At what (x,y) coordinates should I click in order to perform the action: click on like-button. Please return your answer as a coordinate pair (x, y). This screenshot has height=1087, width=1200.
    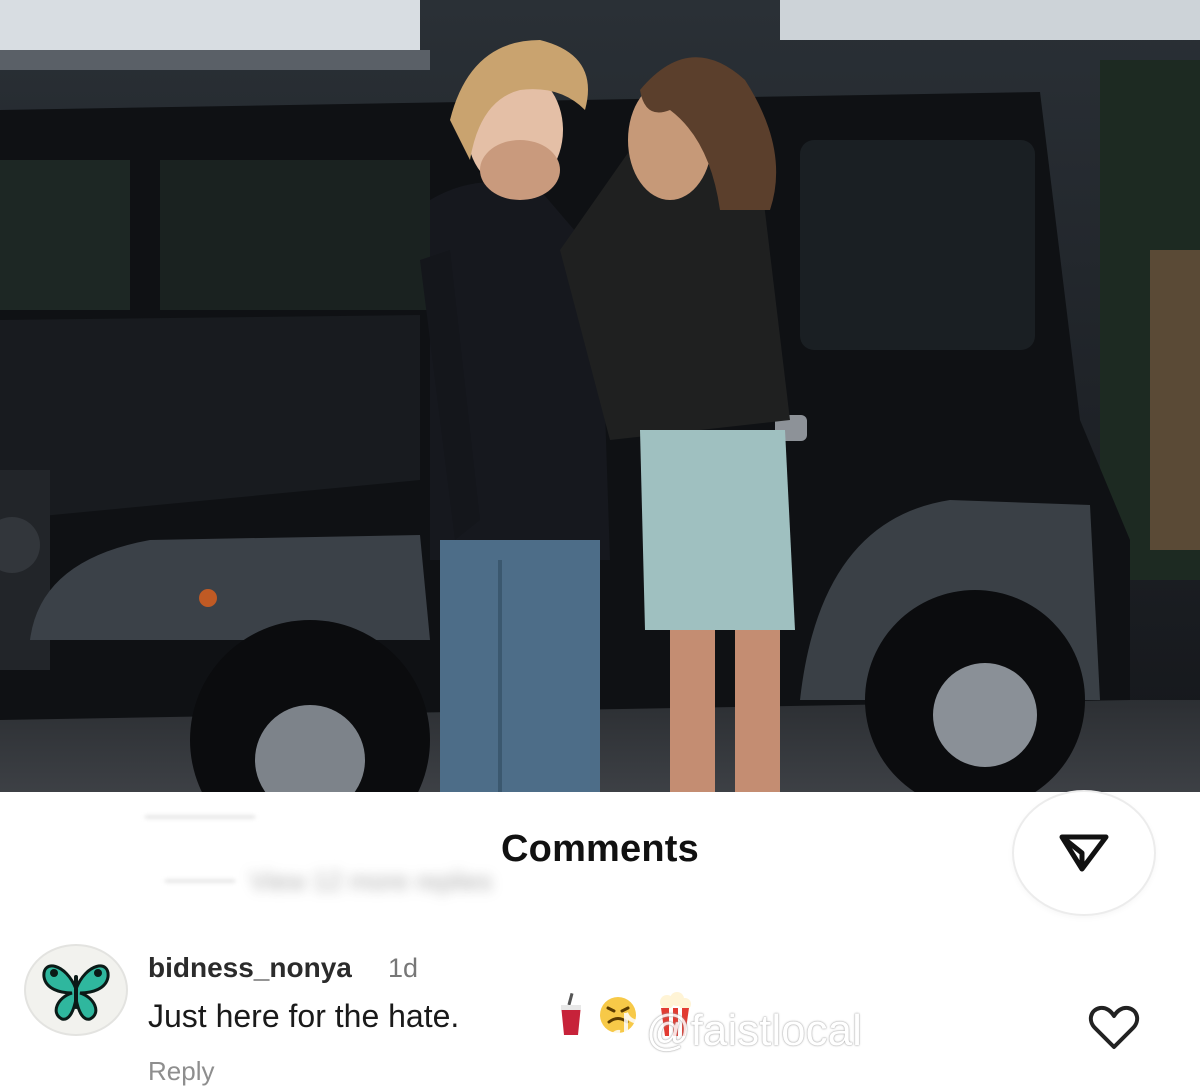
    Looking at the image, I should click on (1114, 1028).